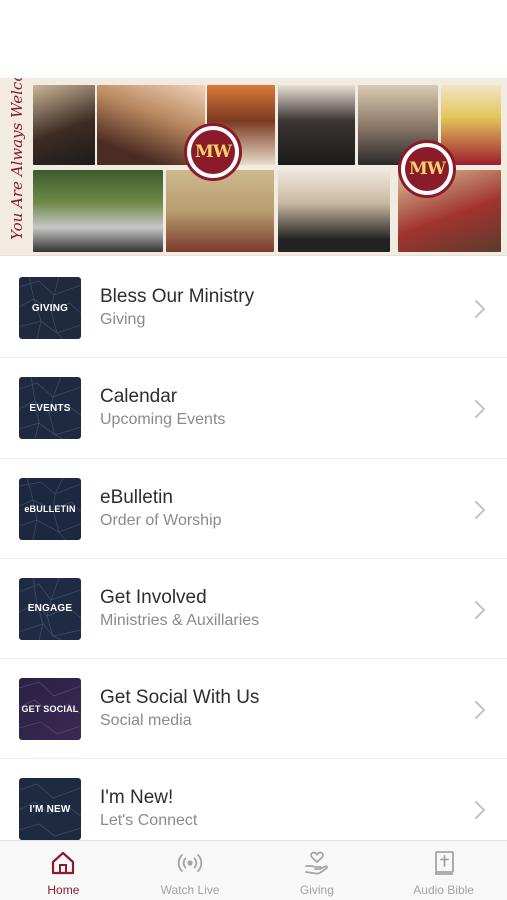 The height and width of the screenshot is (900, 507). I want to click on tab-giving: Giving, so click(317, 870).